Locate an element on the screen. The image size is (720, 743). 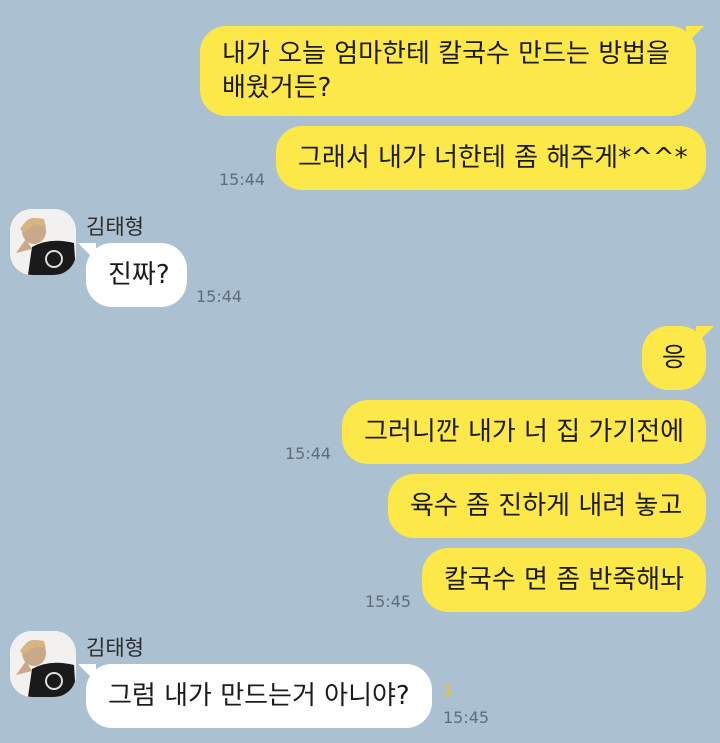
message-text: 그러니깐 내가 너 집 가기전에 is located at coordinates (524, 432).